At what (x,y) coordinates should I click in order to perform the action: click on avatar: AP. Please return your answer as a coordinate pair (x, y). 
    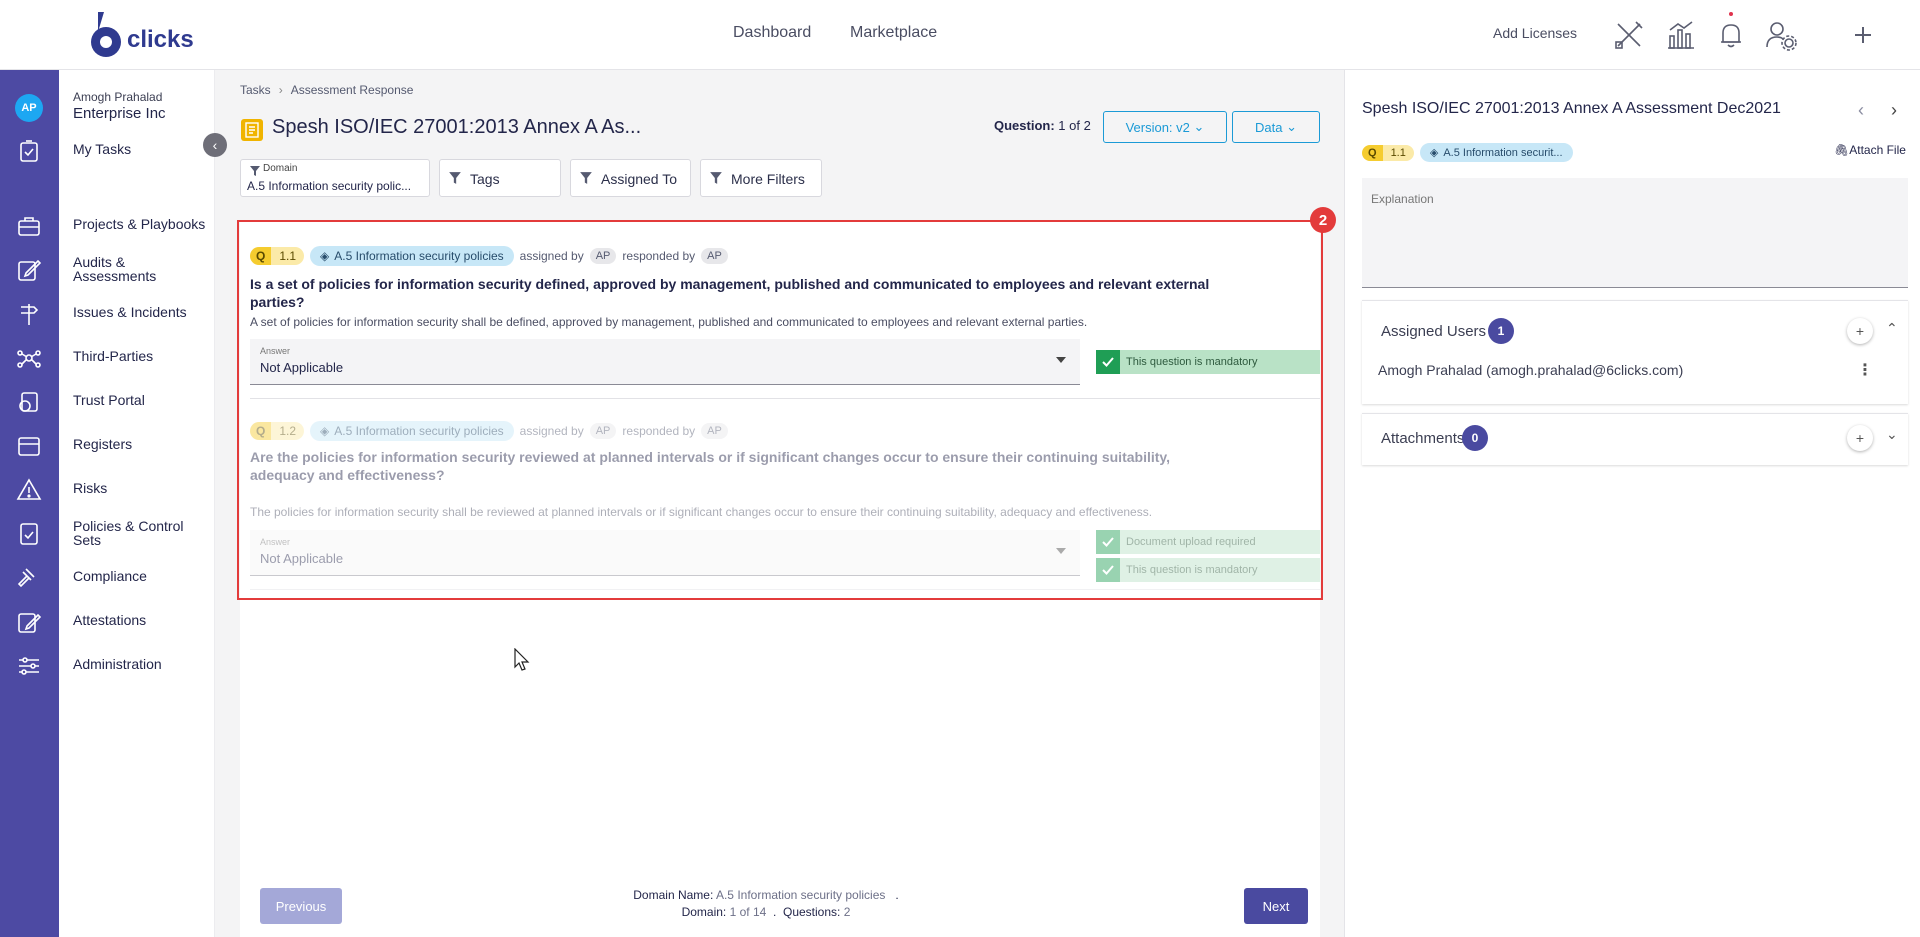
    Looking at the image, I should click on (29, 108).